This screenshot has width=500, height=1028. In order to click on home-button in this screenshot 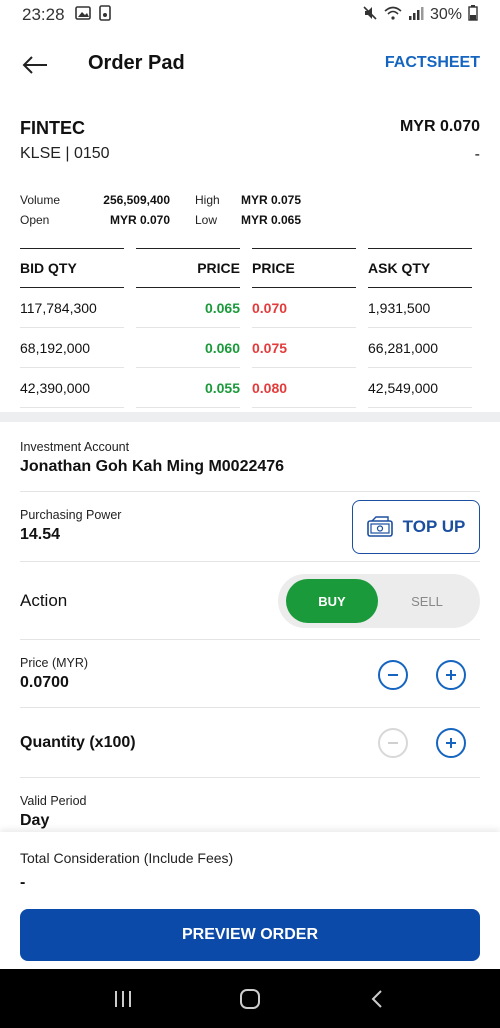, I will do `click(250, 999)`.